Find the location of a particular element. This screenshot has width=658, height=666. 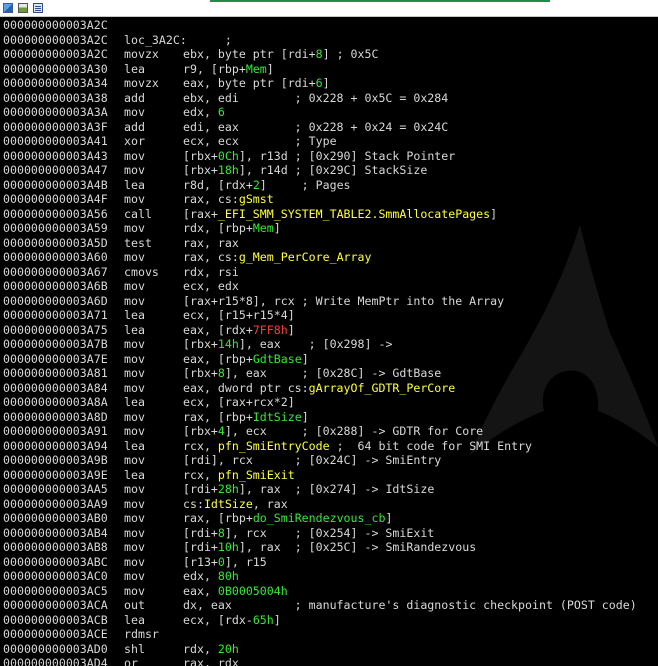

disasm-line: 000000000003A9E lea rcx, pfn_SmiExit is located at coordinates (330, 475).